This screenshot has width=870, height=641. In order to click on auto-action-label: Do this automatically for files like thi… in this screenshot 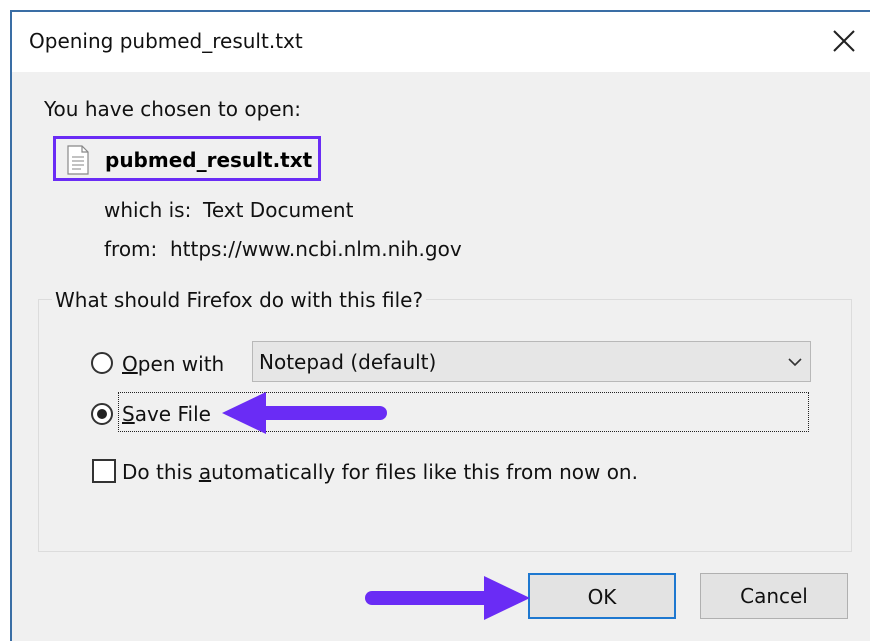, I will do `click(380, 472)`.